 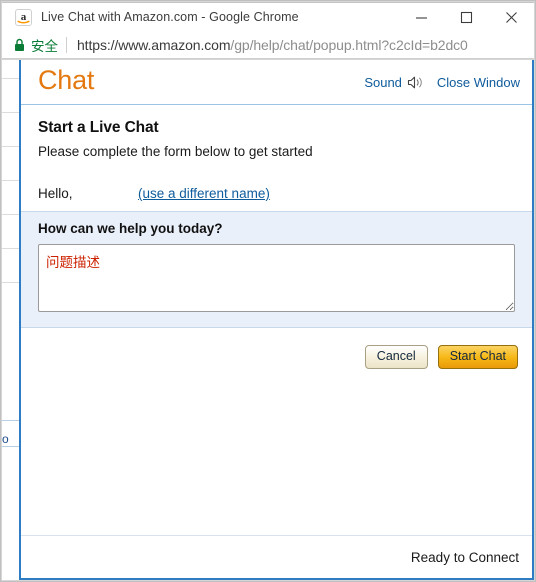 What do you see at coordinates (55, 193) in the screenshot?
I see `greeting-text: Hello,` at bounding box center [55, 193].